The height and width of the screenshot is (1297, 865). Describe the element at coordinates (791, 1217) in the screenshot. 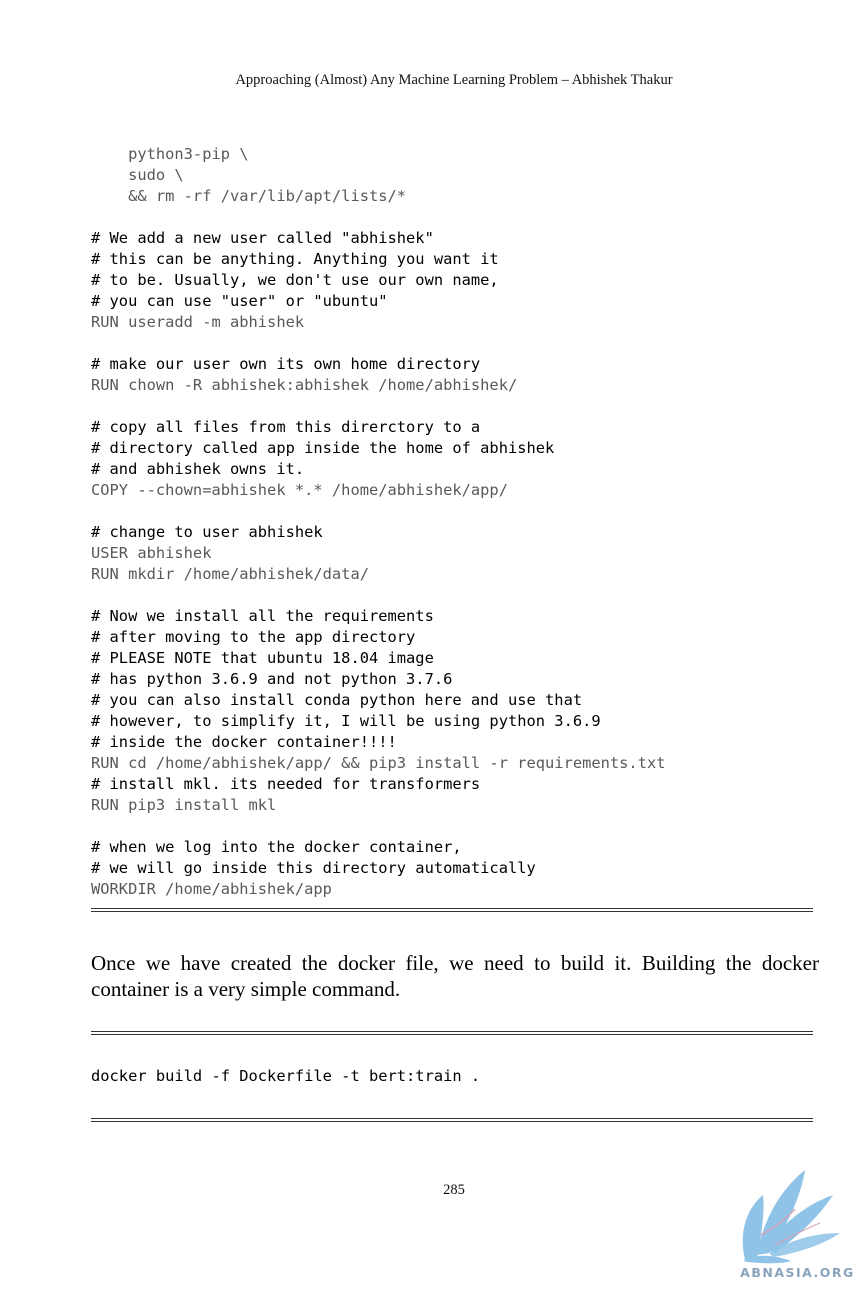

I see `bird-logo-icon` at that location.